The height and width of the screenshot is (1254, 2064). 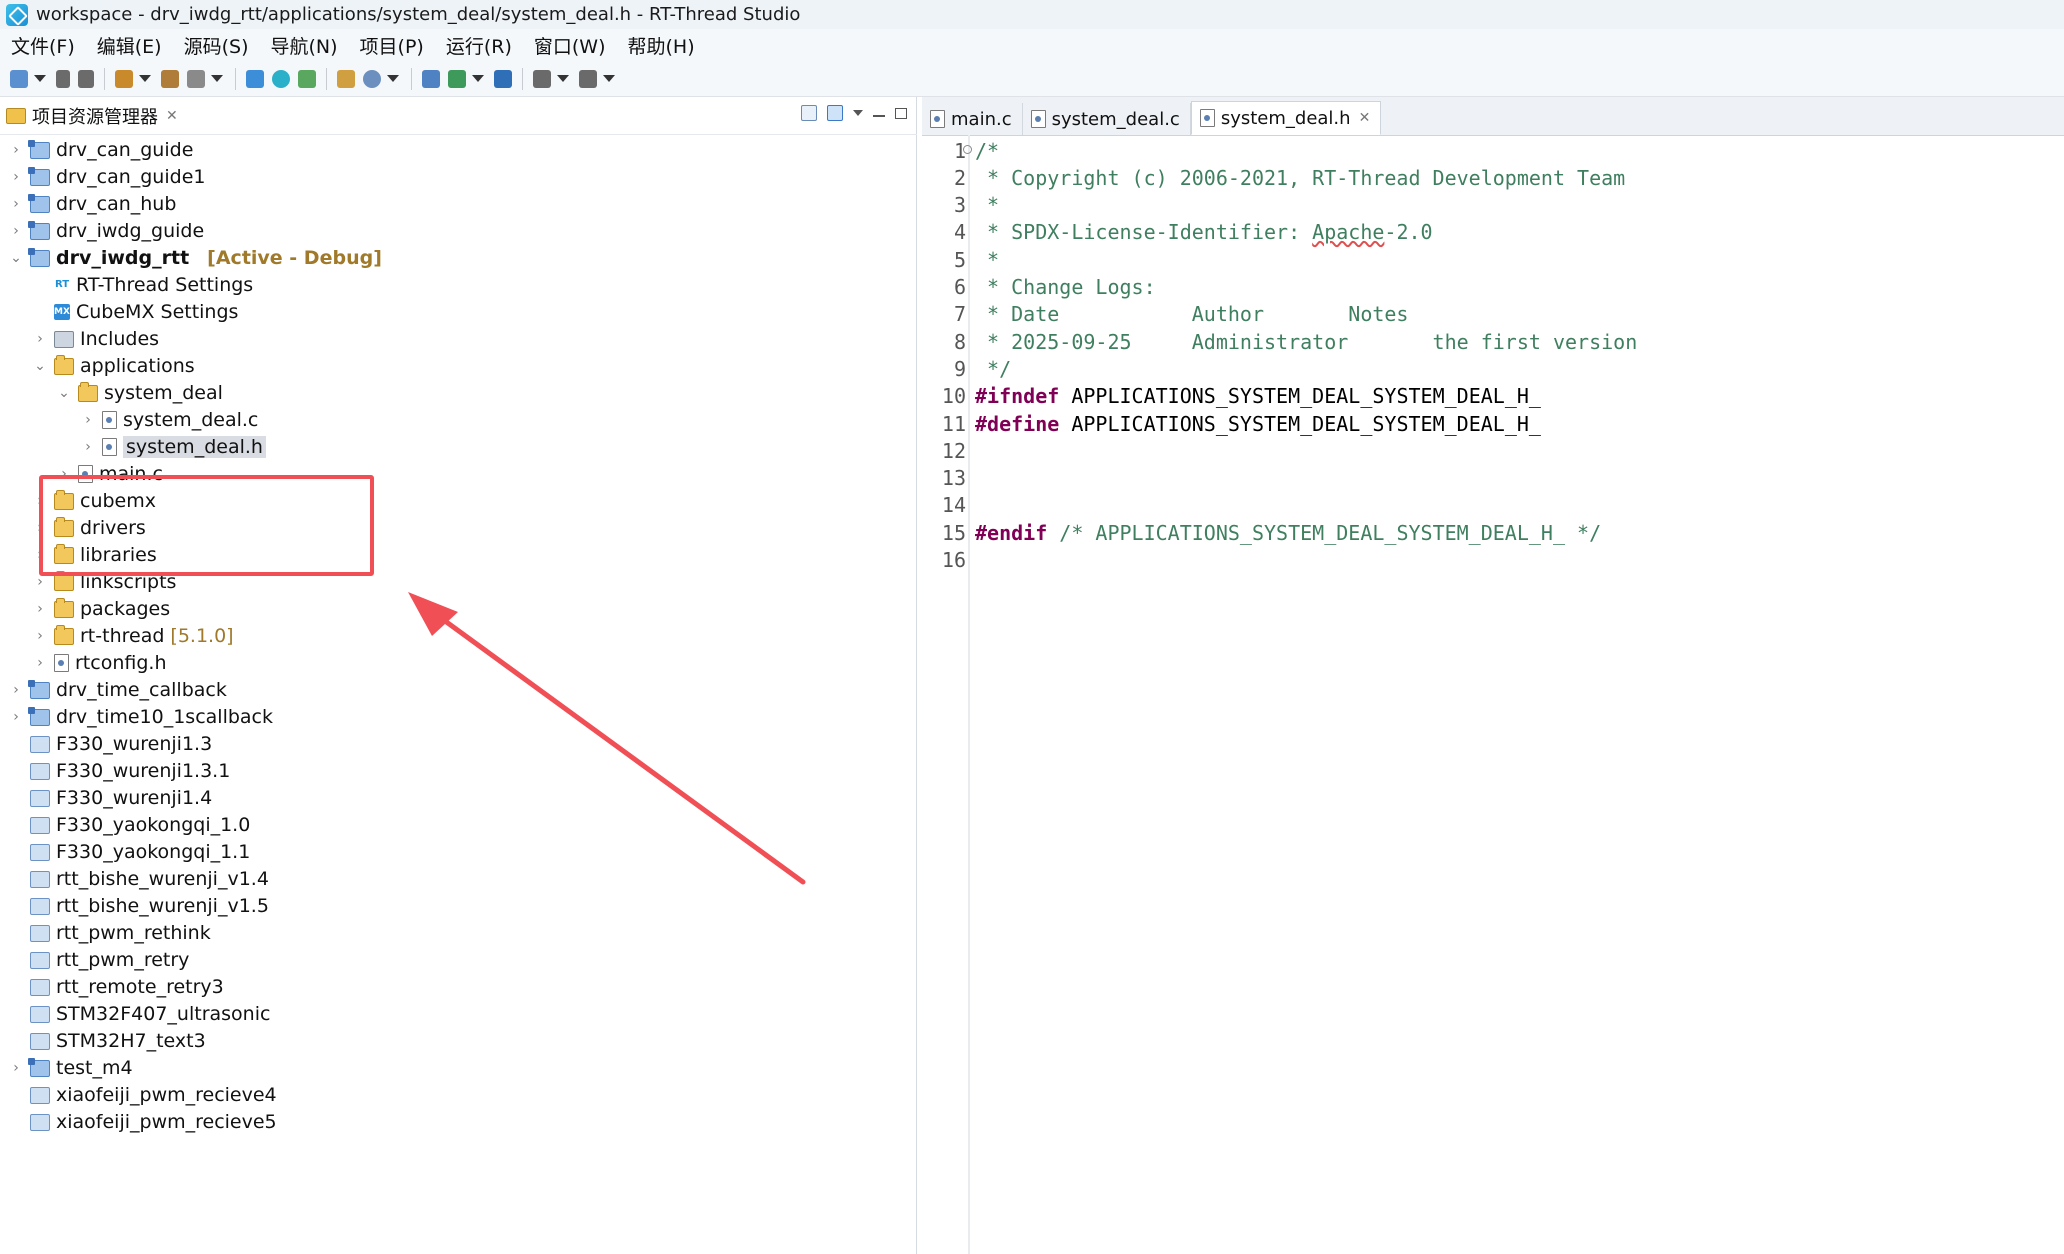 What do you see at coordinates (503, 78) in the screenshot?
I see `layers-icon` at bounding box center [503, 78].